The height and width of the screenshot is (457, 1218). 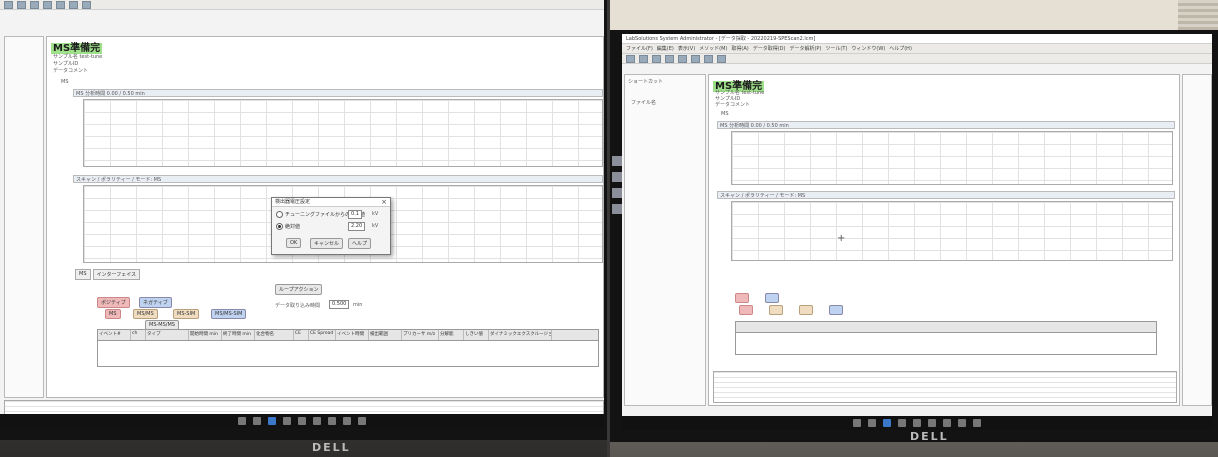 I want to click on interval-label: データ取り込み時間, so click(x=298, y=306).